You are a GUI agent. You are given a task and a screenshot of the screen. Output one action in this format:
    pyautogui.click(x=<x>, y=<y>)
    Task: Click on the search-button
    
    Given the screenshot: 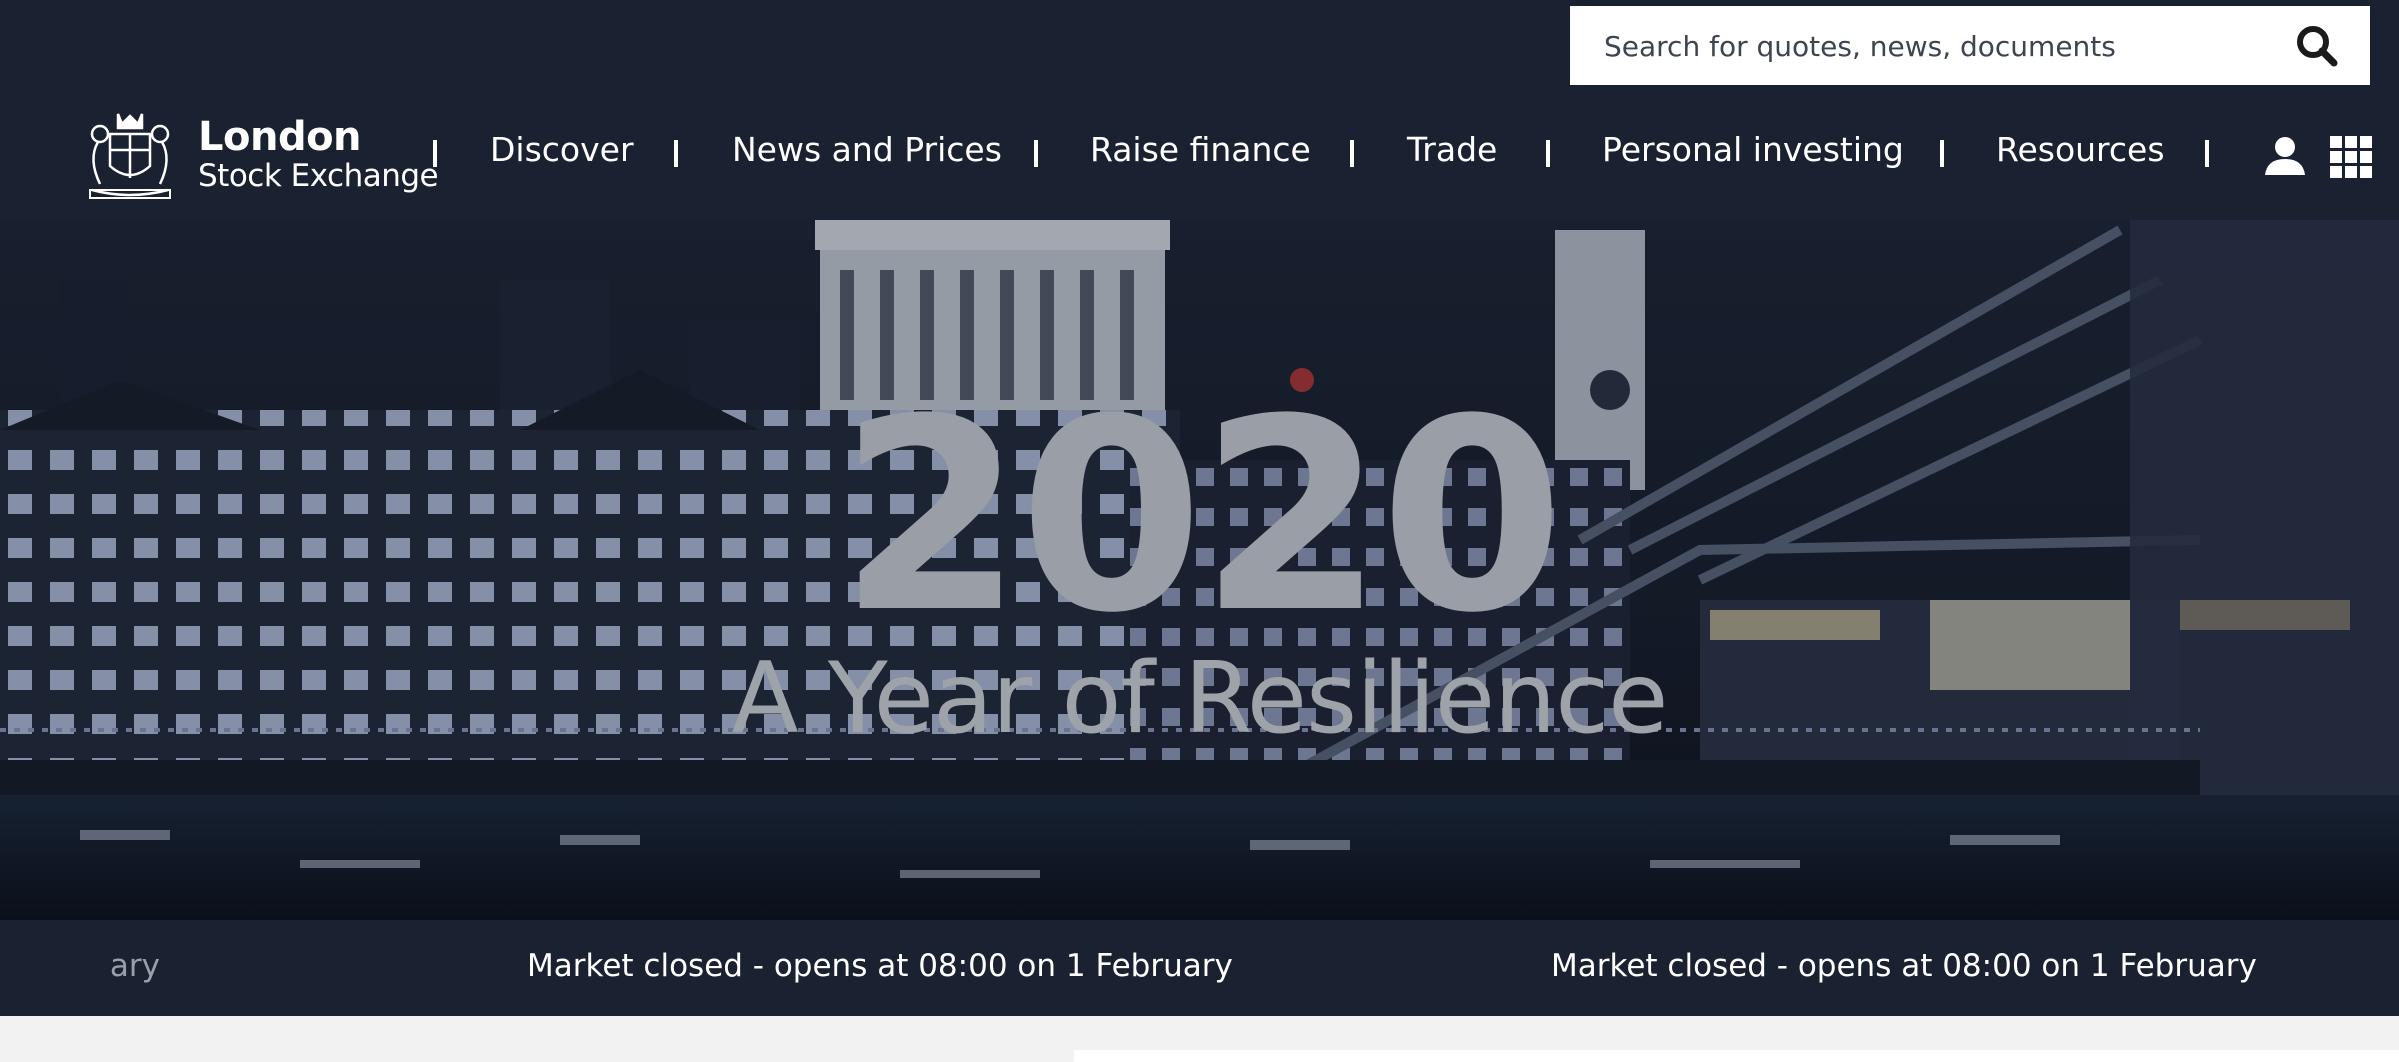 What is the action you would take?
    pyautogui.click(x=2317, y=46)
    